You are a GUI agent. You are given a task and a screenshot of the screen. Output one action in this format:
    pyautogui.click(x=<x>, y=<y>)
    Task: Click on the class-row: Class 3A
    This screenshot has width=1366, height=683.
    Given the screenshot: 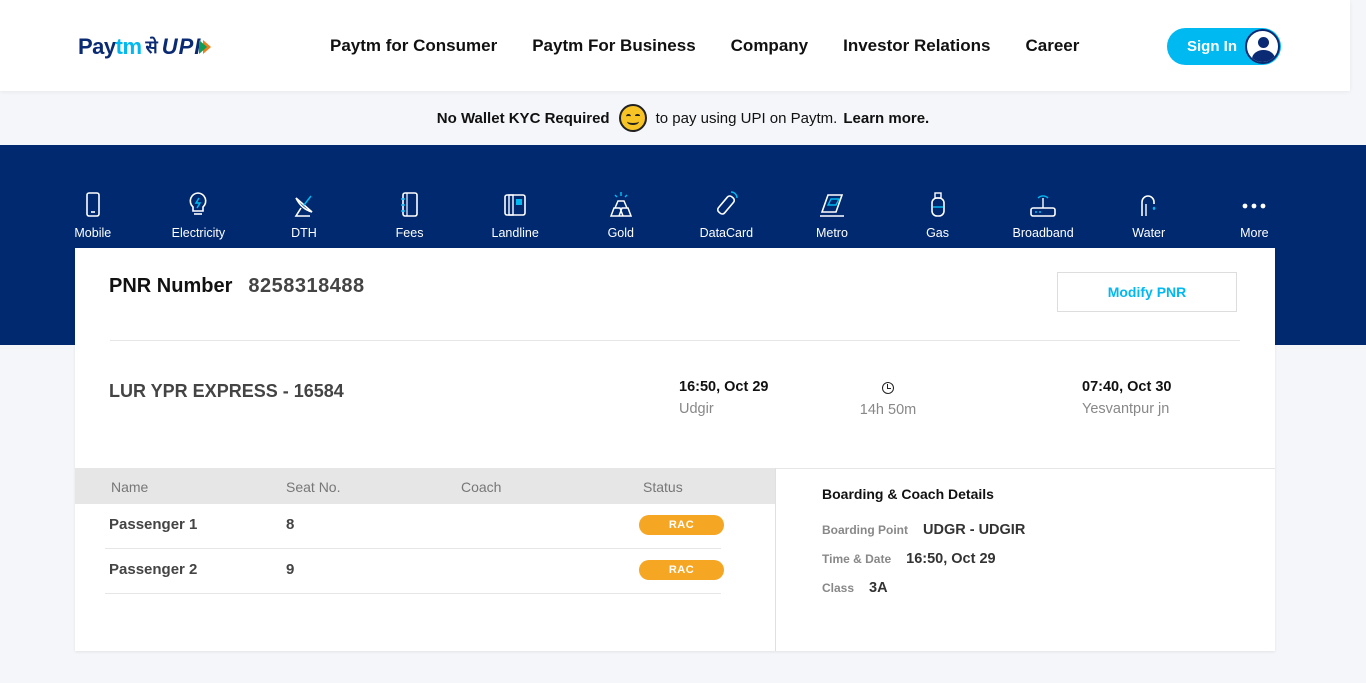 What is the action you would take?
    pyautogui.click(x=923, y=588)
    